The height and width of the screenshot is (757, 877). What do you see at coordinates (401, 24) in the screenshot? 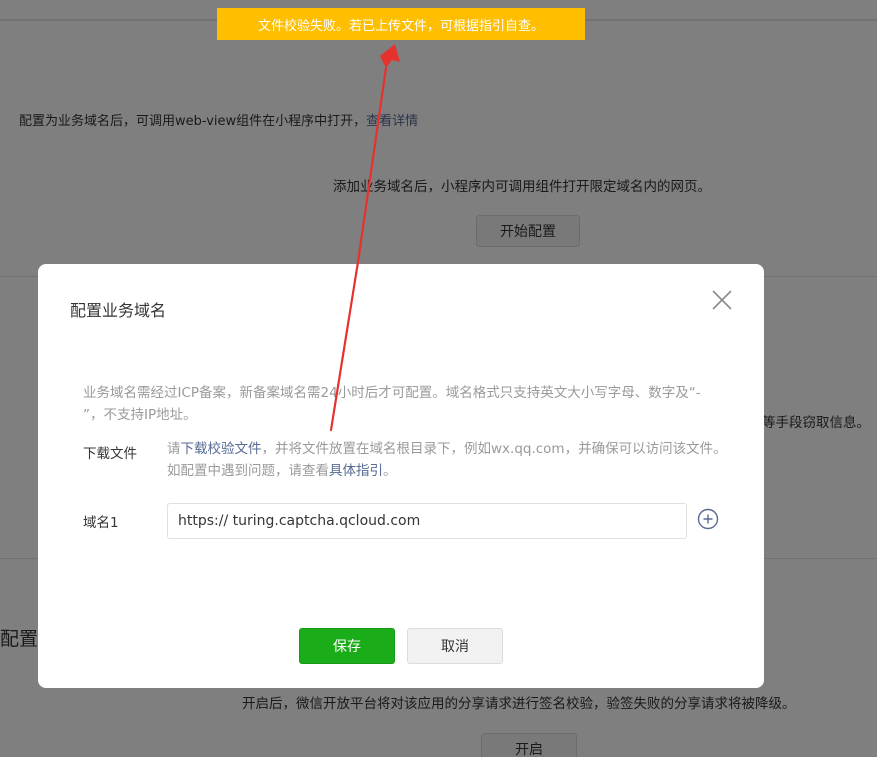
I see `error-toast: 文件校验失败。若已上传文件，可根据指引自查。` at bounding box center [401, 24].